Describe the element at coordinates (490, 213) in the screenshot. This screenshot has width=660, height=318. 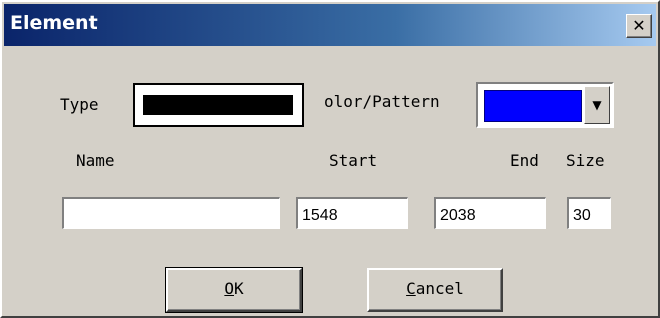
I see `end-input` at that location.